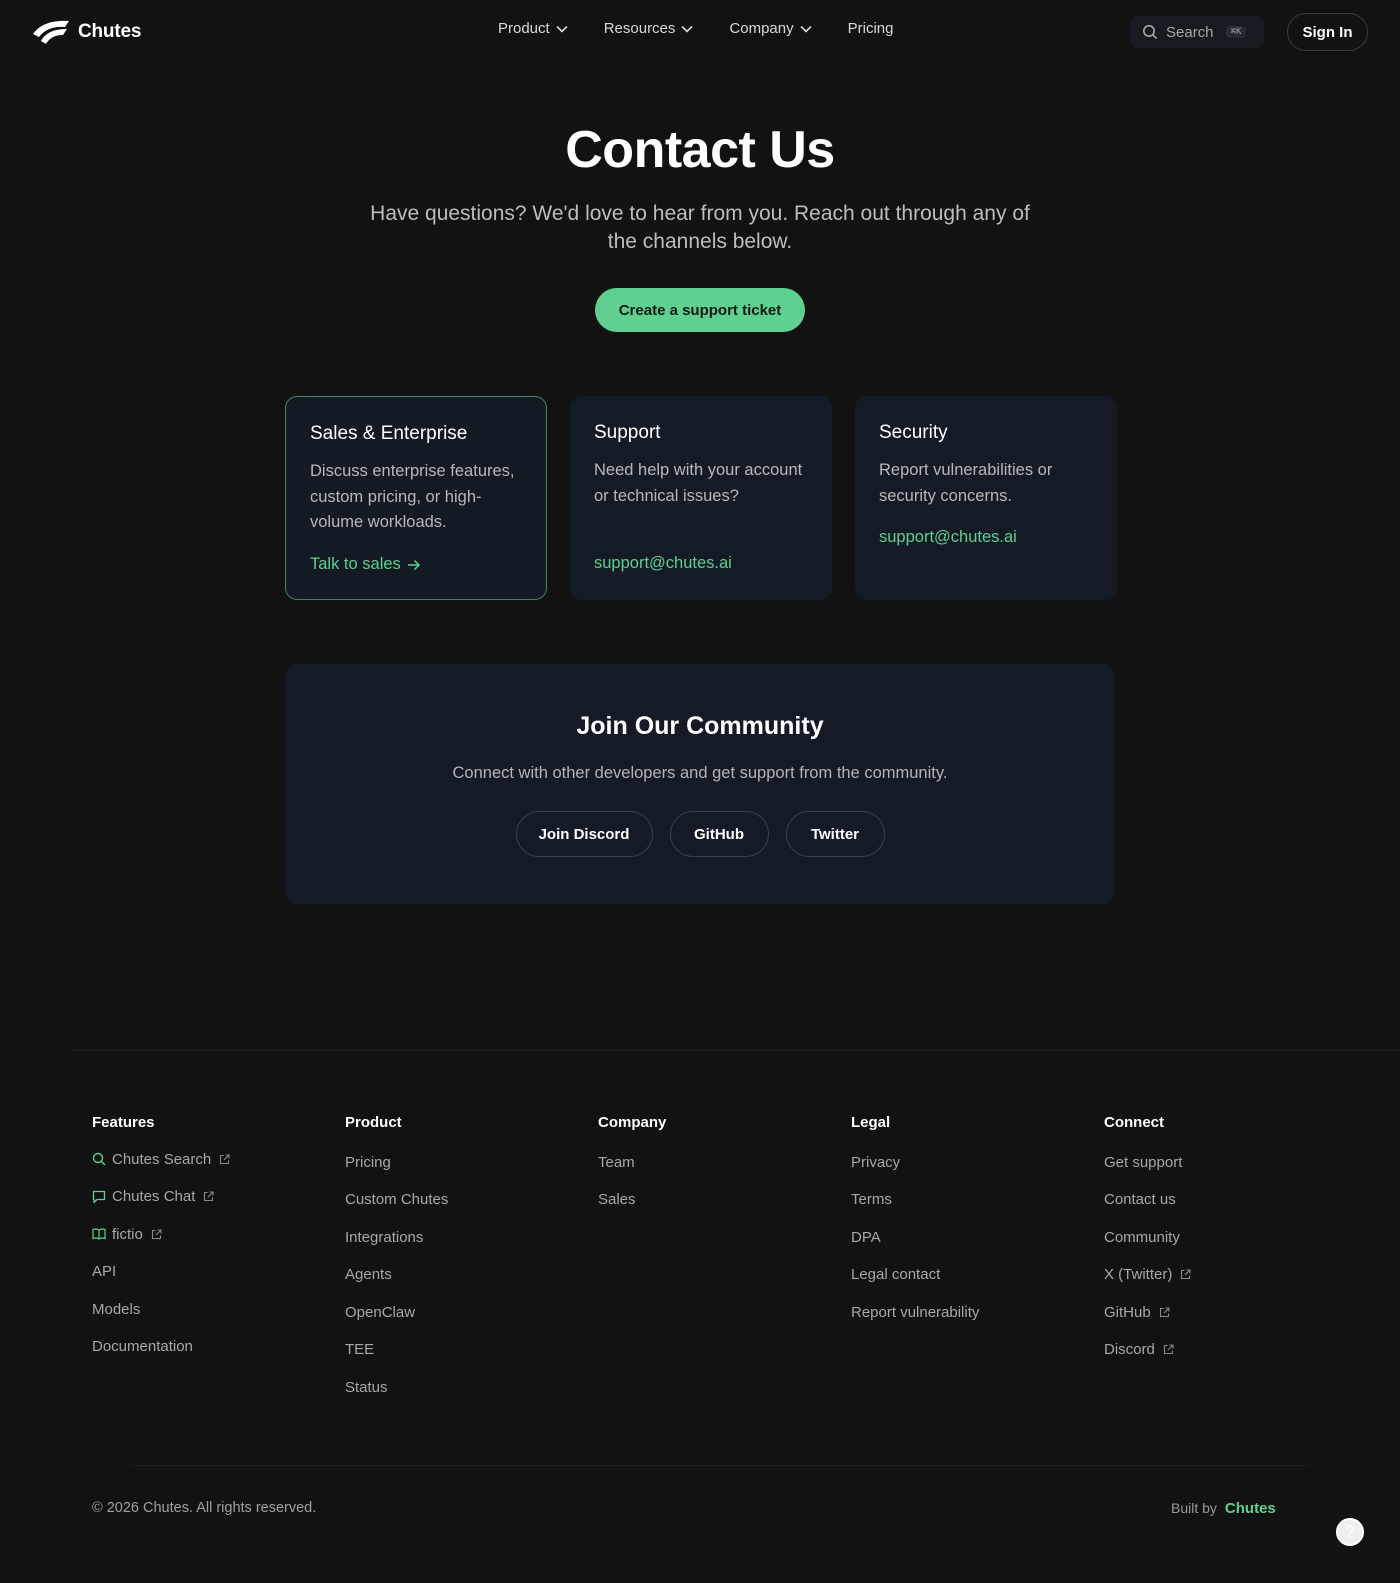 The width and height of the screenshot is (1400, 1583). I want to click on nav-label: Product, so click(524, 28).